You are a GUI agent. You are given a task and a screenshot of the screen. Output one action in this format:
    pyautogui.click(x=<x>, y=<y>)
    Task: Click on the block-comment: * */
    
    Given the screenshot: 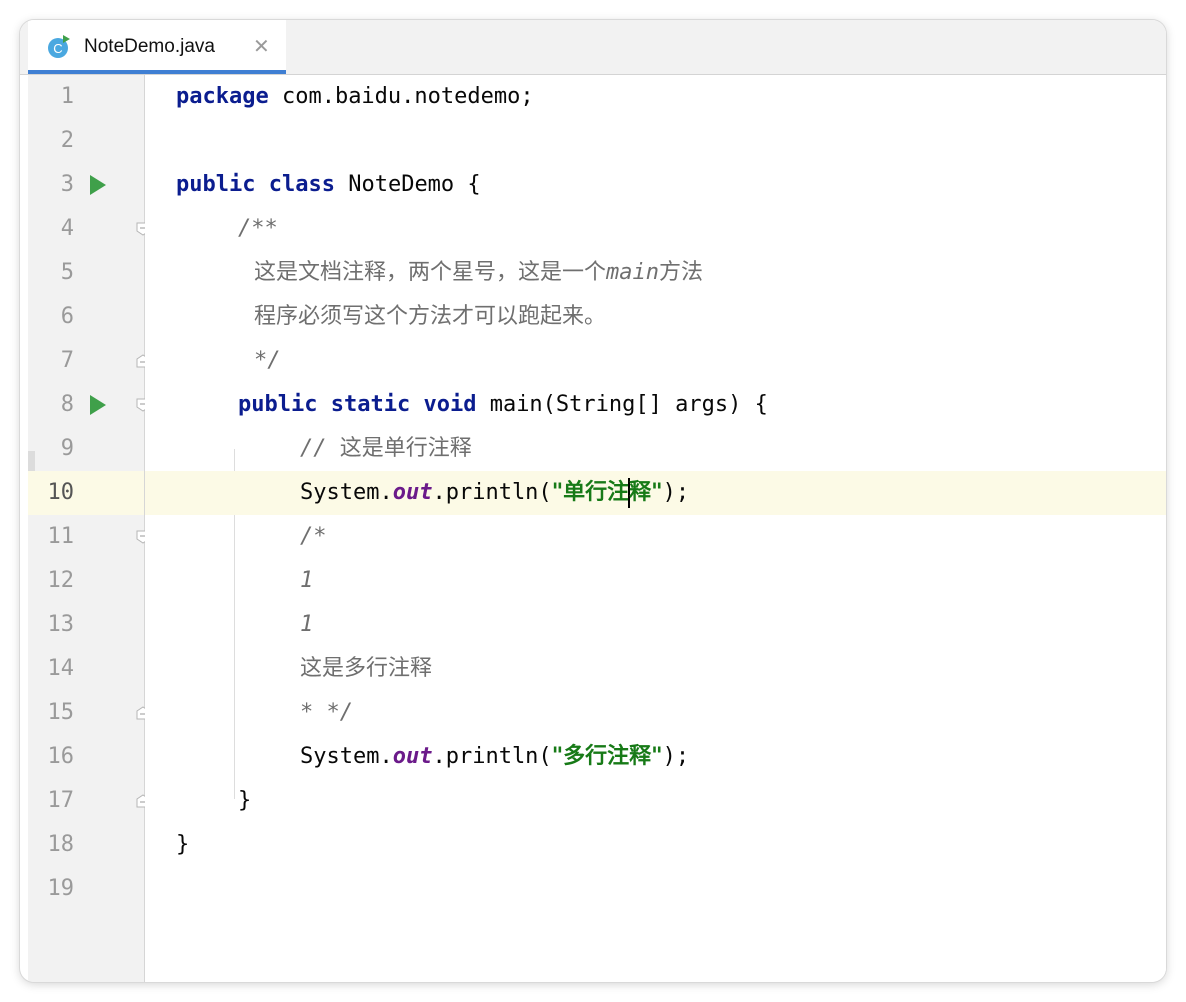 What is the action you would take?
    pyautogui.click(x=326, y=712)
    